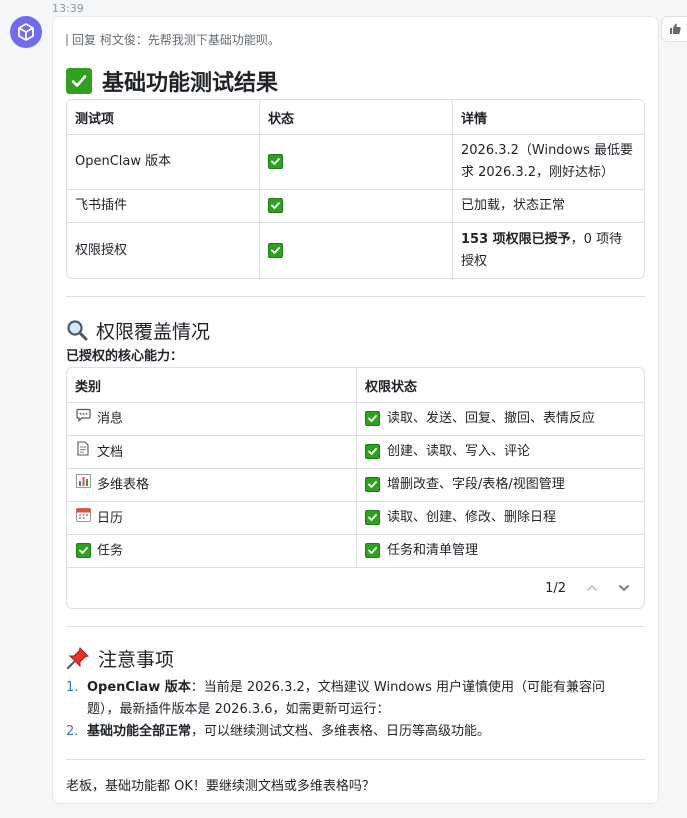 This screenshot has height=818, width=687. I want to click on table-header-row: 类别 权限状态, so click(355, 385).